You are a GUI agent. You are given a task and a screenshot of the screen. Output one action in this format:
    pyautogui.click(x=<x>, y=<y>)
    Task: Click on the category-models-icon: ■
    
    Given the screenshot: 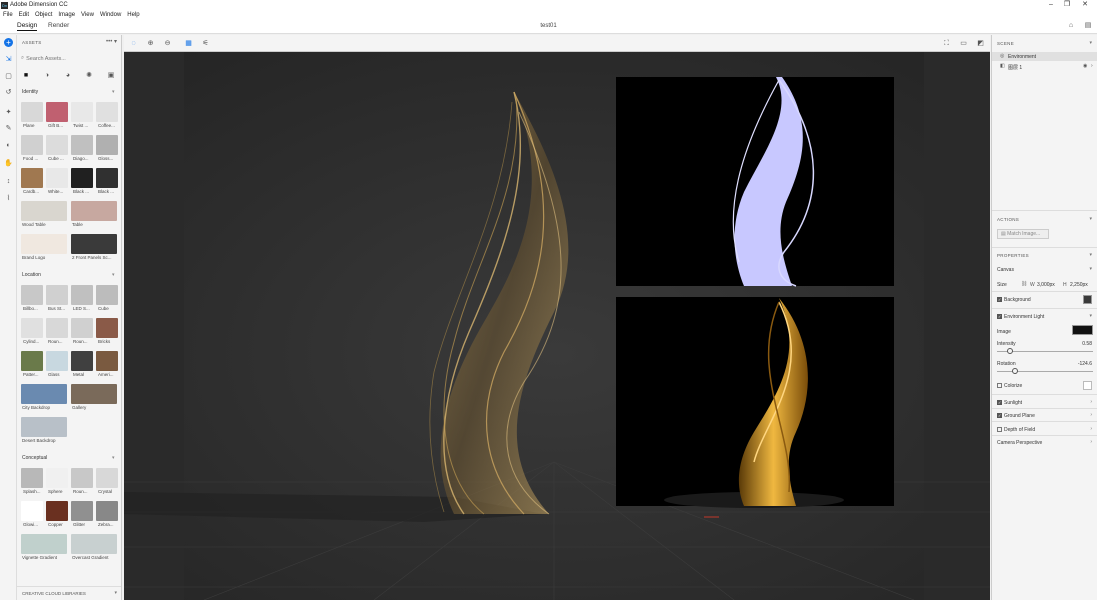 What is the action you would take?
    pyautogui.click(x=26, y=76)
    